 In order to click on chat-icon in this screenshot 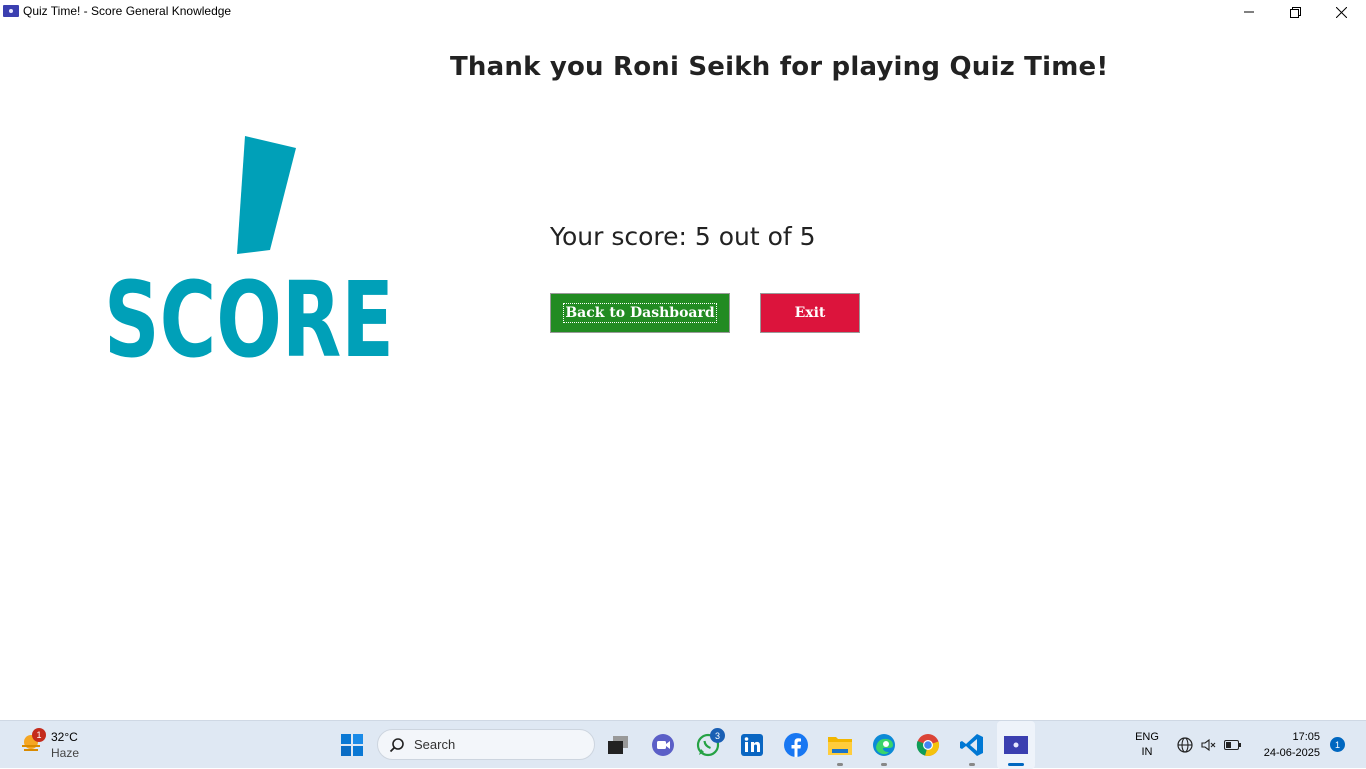, I will do `click(663, 745)`.